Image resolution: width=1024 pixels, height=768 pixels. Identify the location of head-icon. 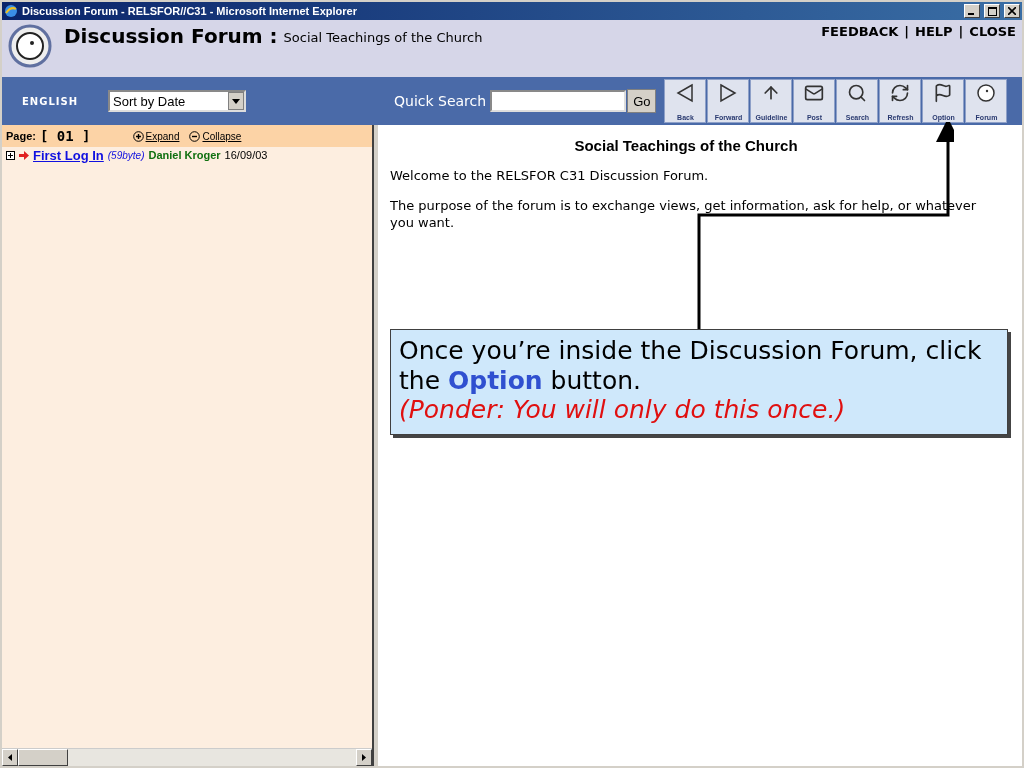
(986, 93).